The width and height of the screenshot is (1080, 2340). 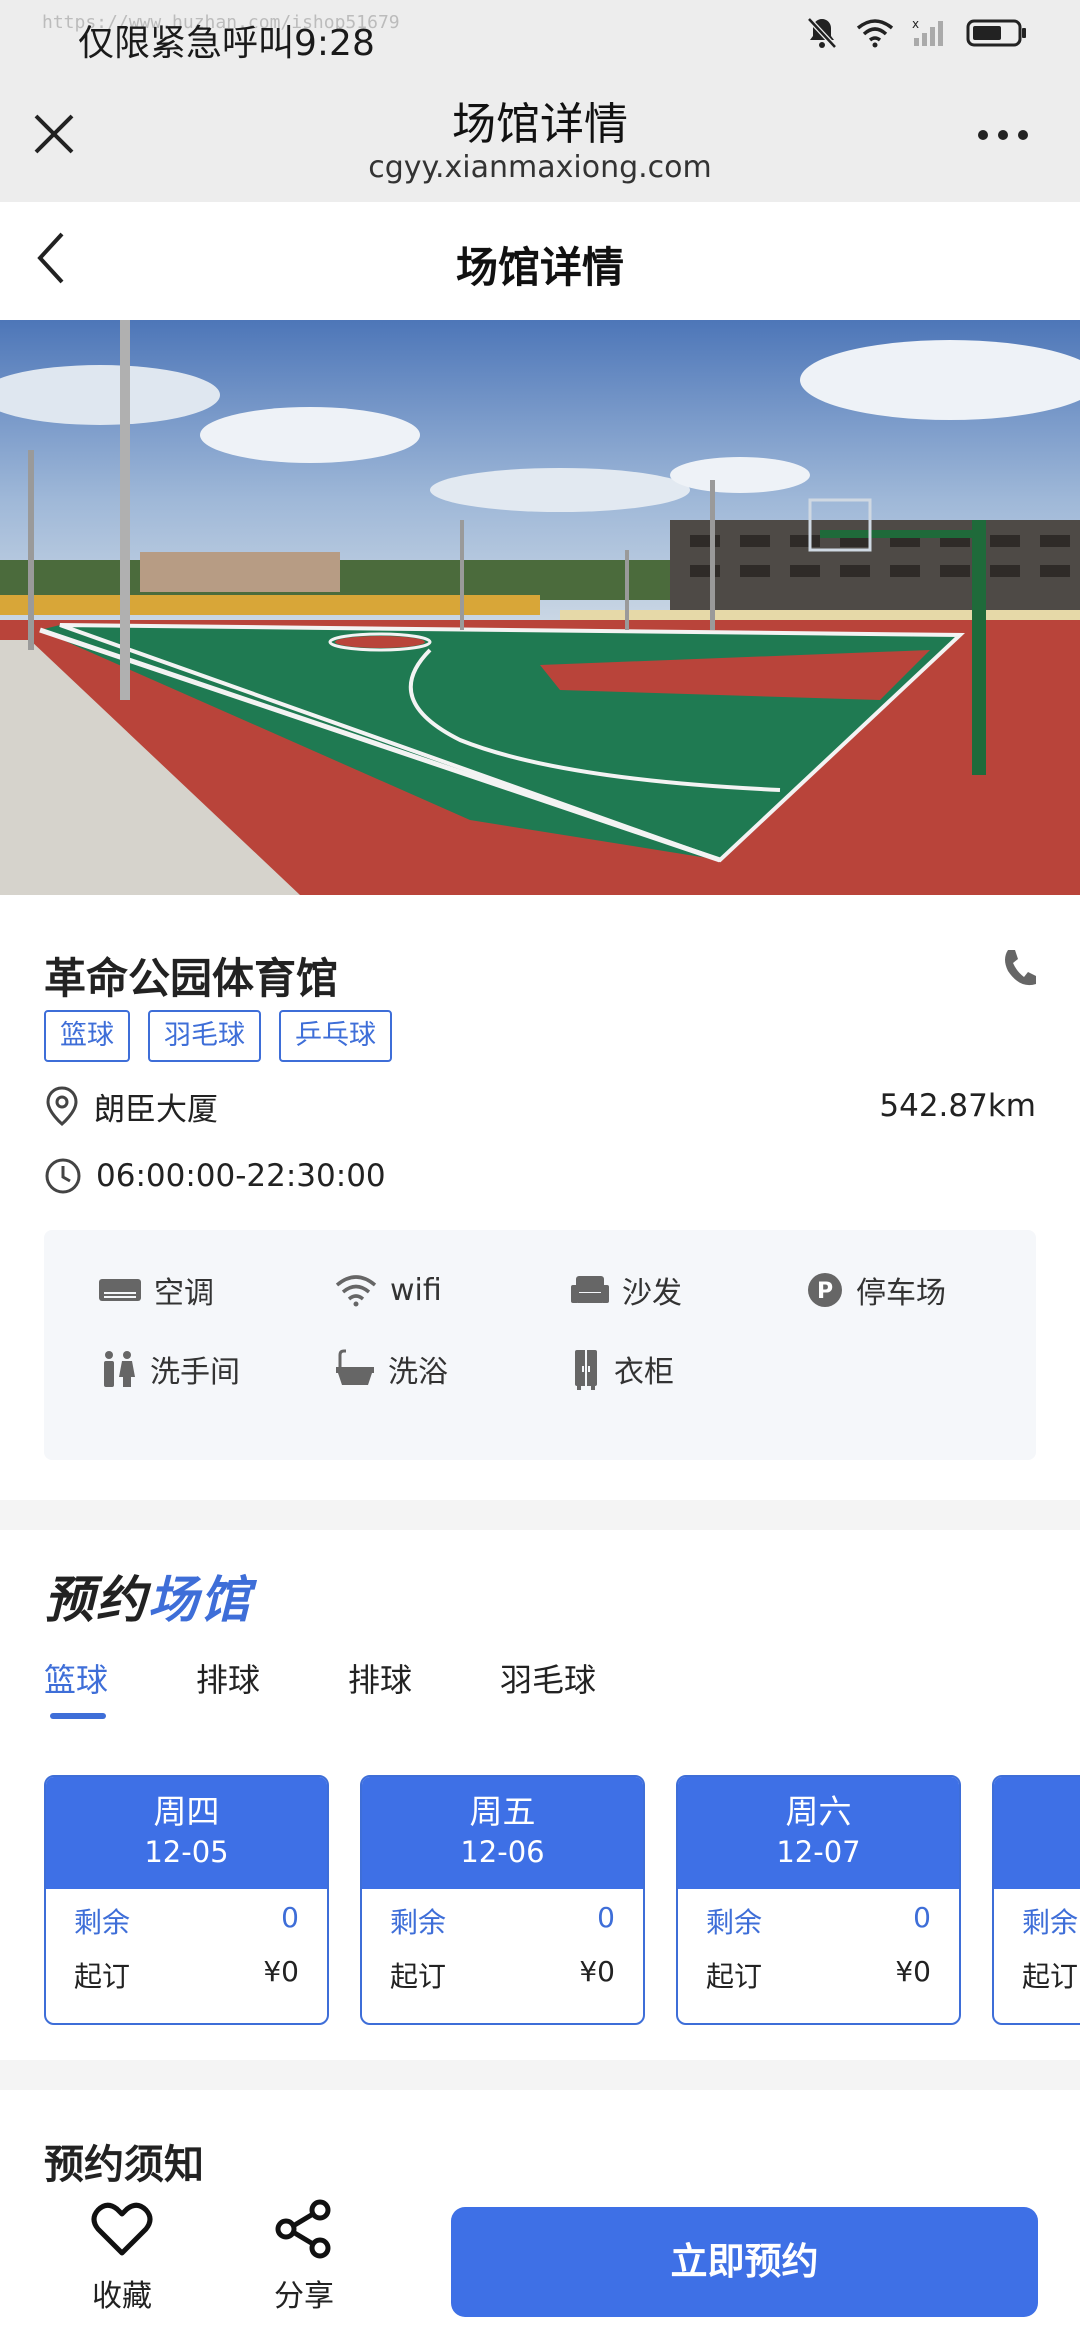 I want to click on phone-icon, so click(x=1019, y=968).